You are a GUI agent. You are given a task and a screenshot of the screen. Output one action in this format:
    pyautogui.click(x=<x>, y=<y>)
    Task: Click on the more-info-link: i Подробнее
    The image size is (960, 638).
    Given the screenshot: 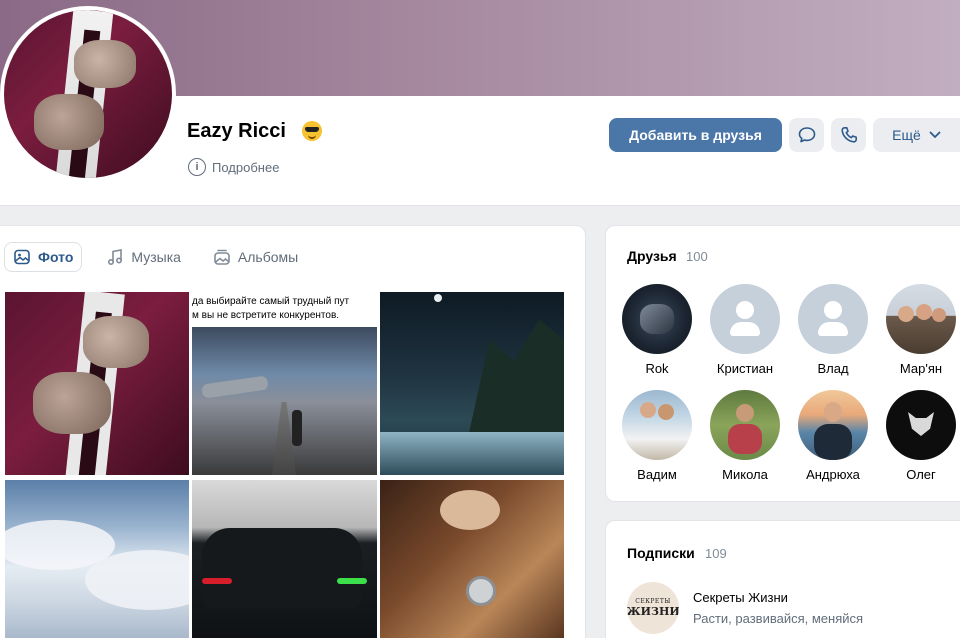 What is the action you would take?
    pyautogui.click(x=233, y=167)
    